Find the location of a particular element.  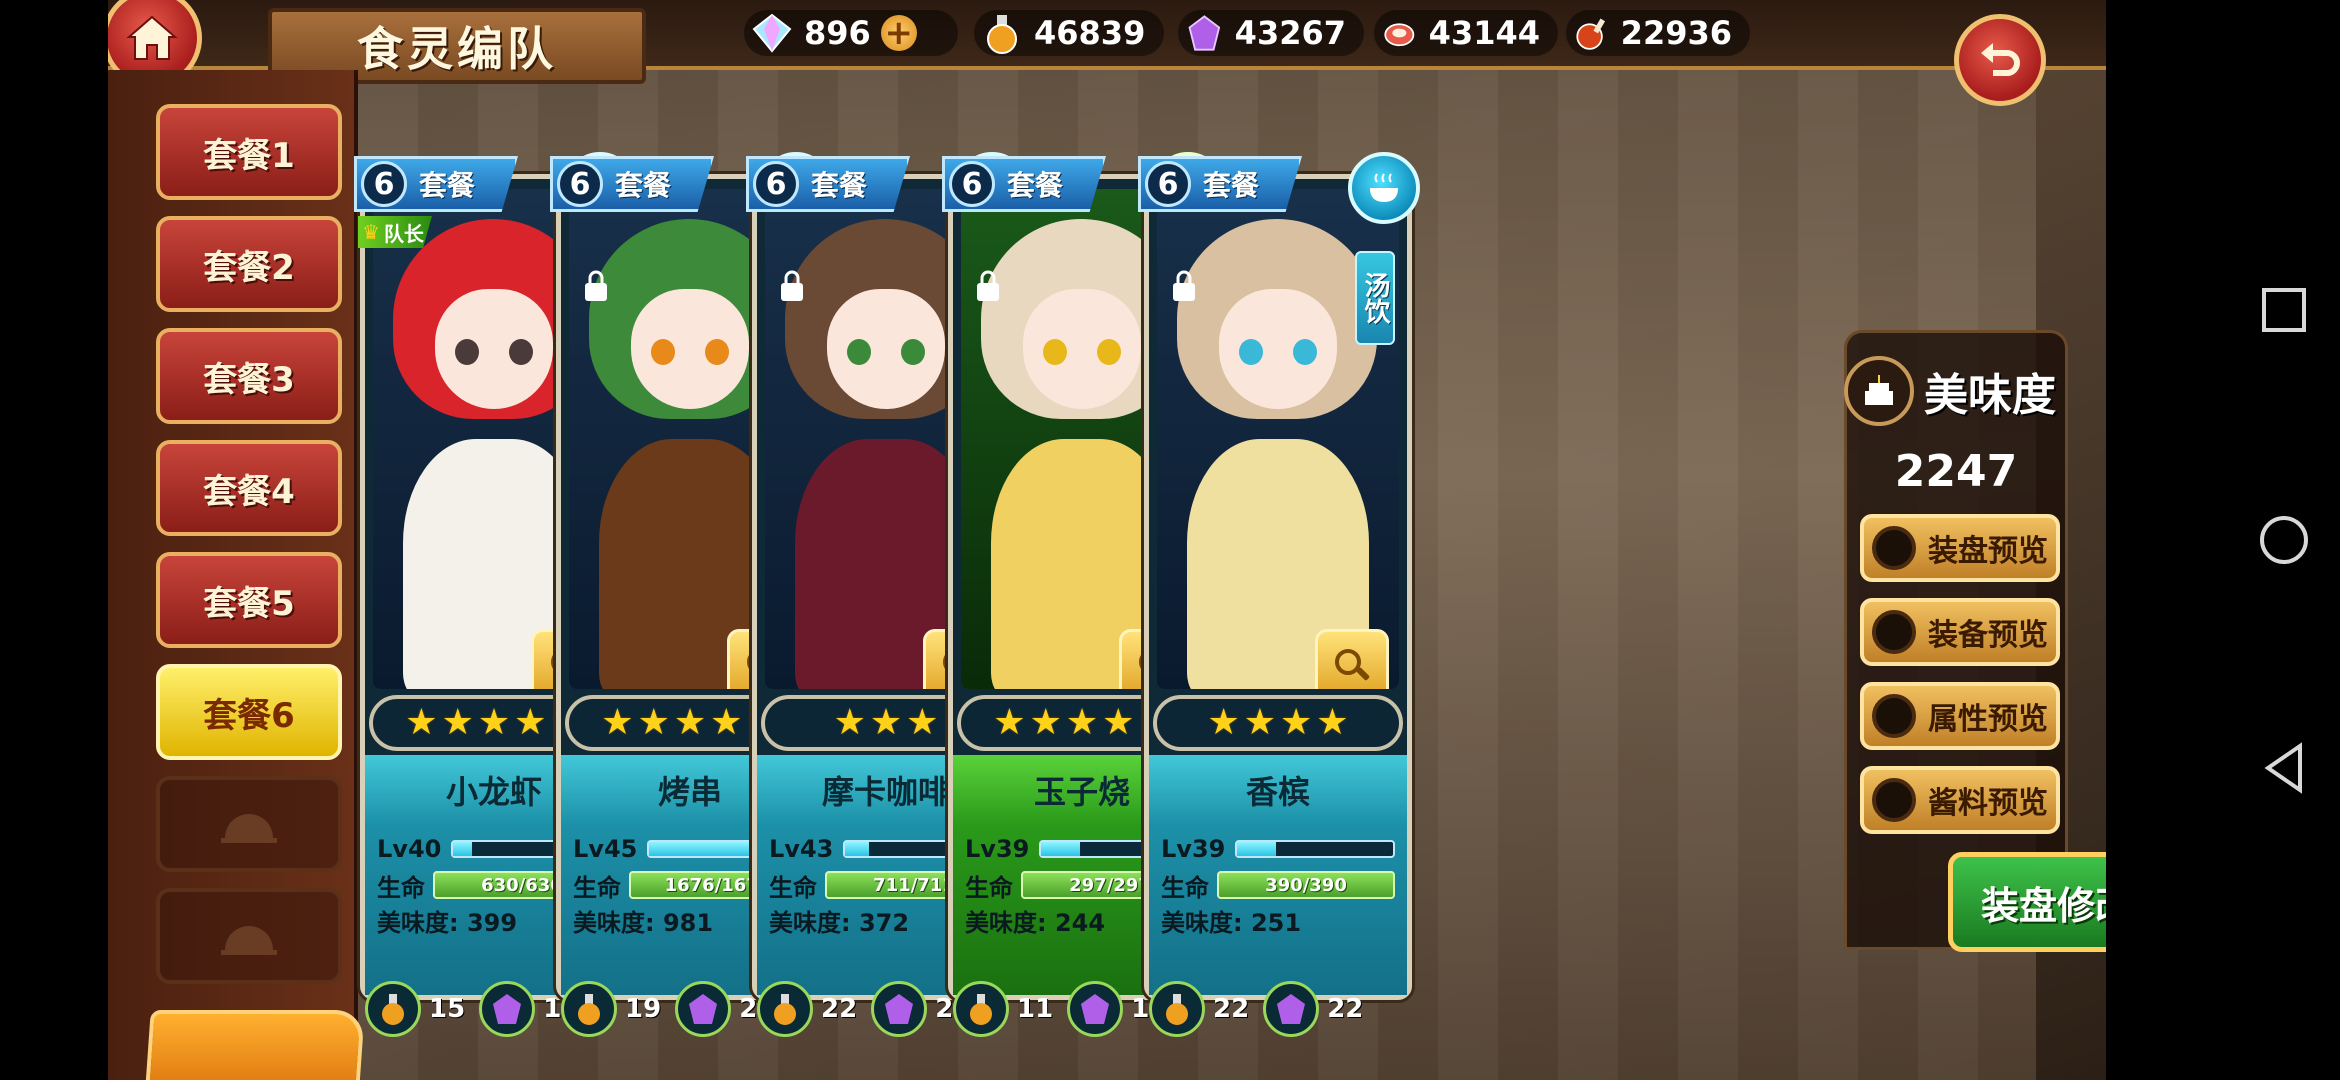

drumstick-count: 22936 is located at coordinates (1676, 33).